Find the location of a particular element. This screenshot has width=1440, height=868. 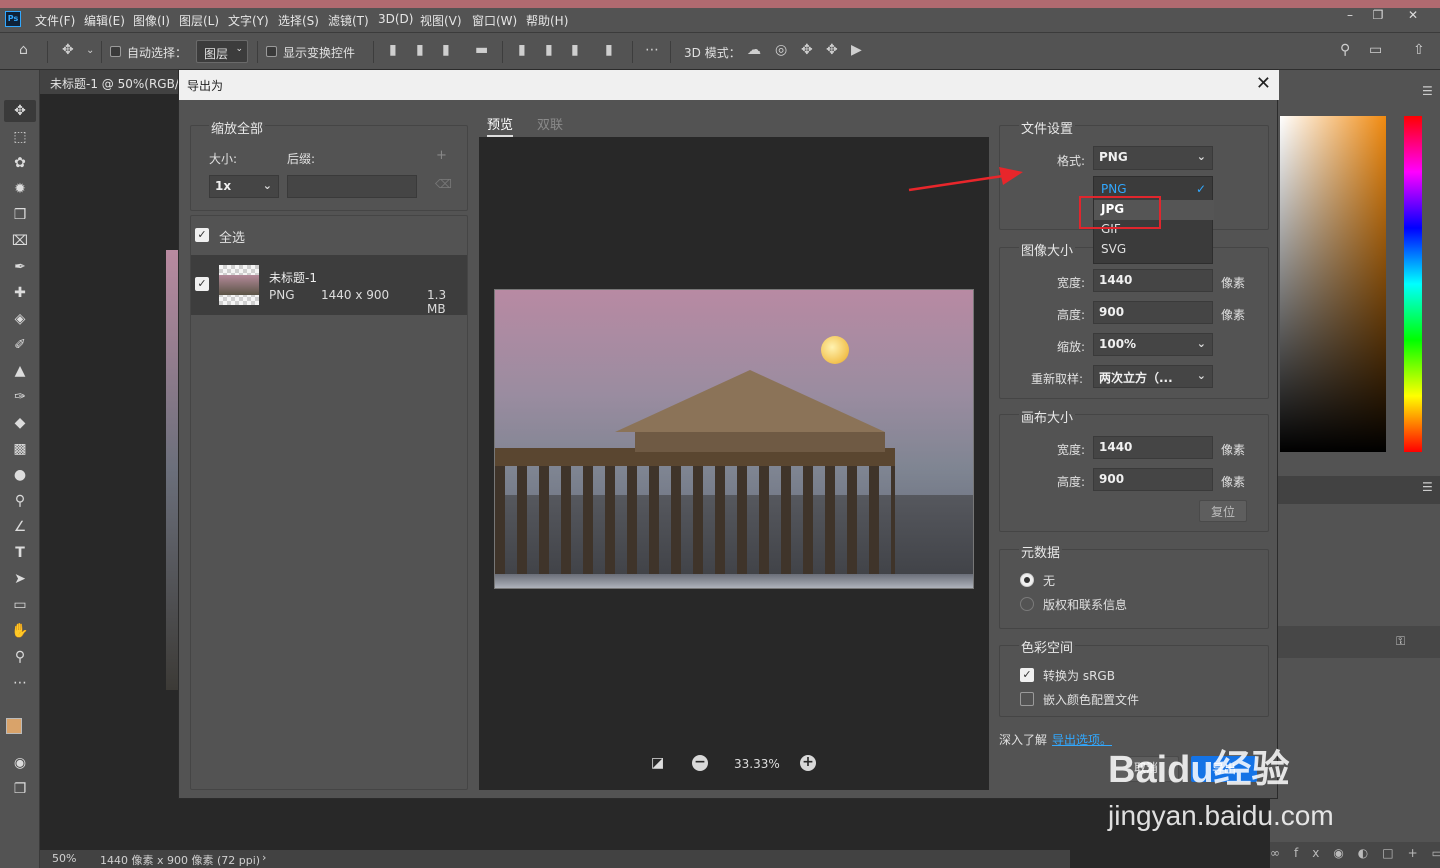

rectangle-tool-icon: ▭ is located at coordinates (20, 605).